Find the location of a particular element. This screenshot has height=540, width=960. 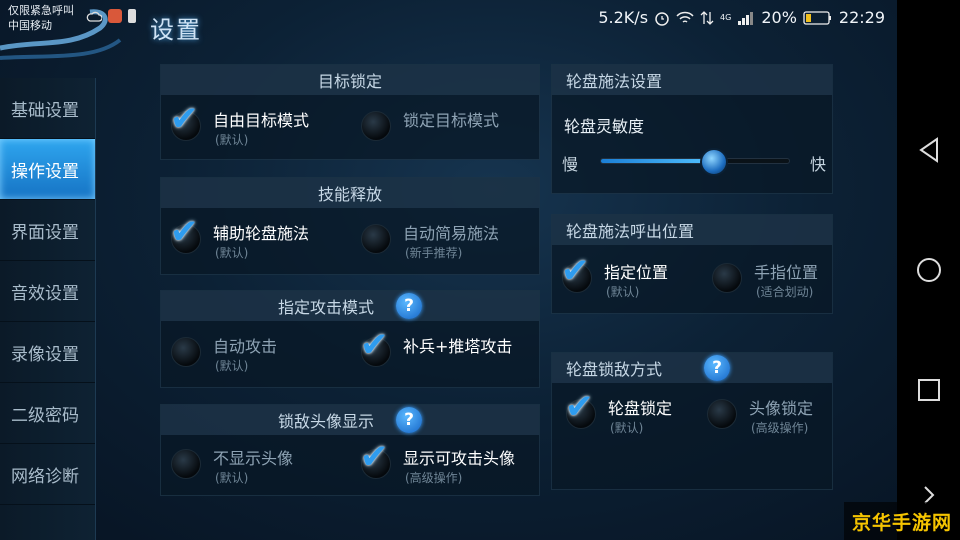

option-sub: (适合划动) is located at coordinates (785, 292).